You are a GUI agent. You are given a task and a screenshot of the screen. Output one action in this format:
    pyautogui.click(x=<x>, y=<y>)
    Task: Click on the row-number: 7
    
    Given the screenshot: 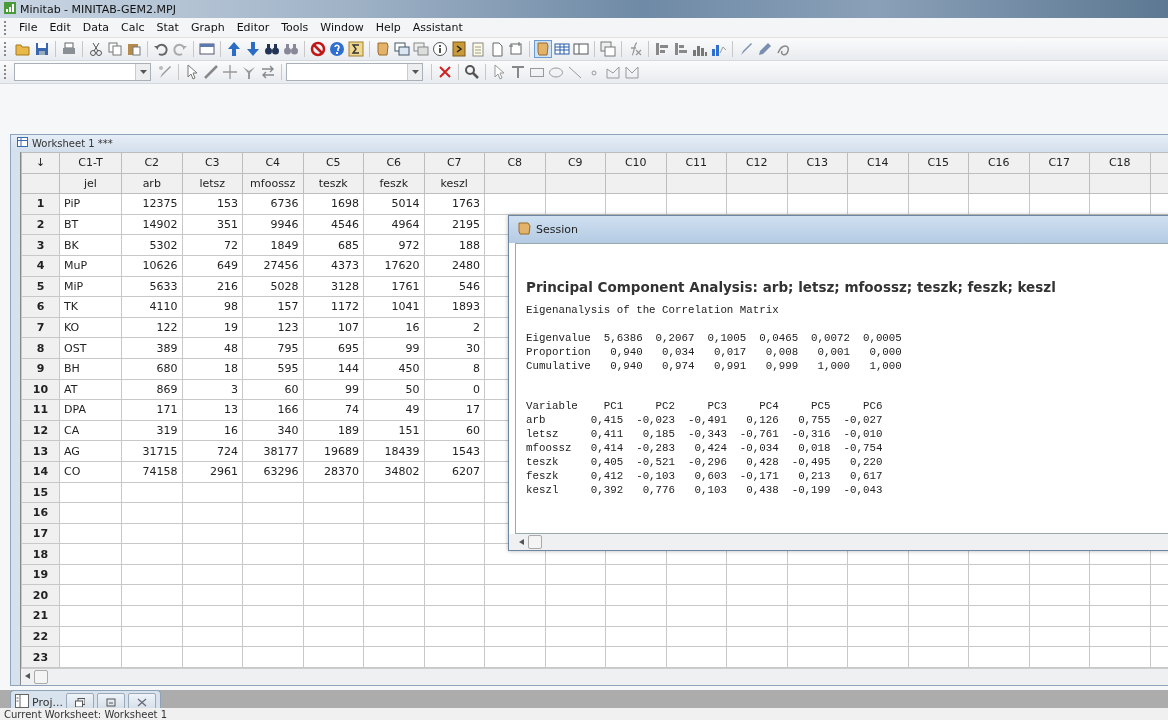 What is the action you would take?
    pyautogui.click(x=40, y=327)
    